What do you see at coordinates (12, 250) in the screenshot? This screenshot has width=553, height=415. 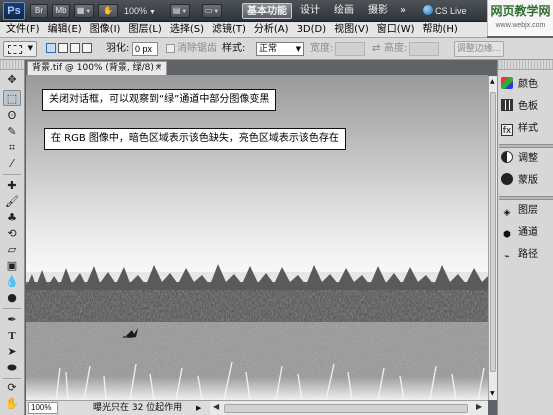 I see `eraser-tool-icon: ▱` at bounding box center [12, 250].